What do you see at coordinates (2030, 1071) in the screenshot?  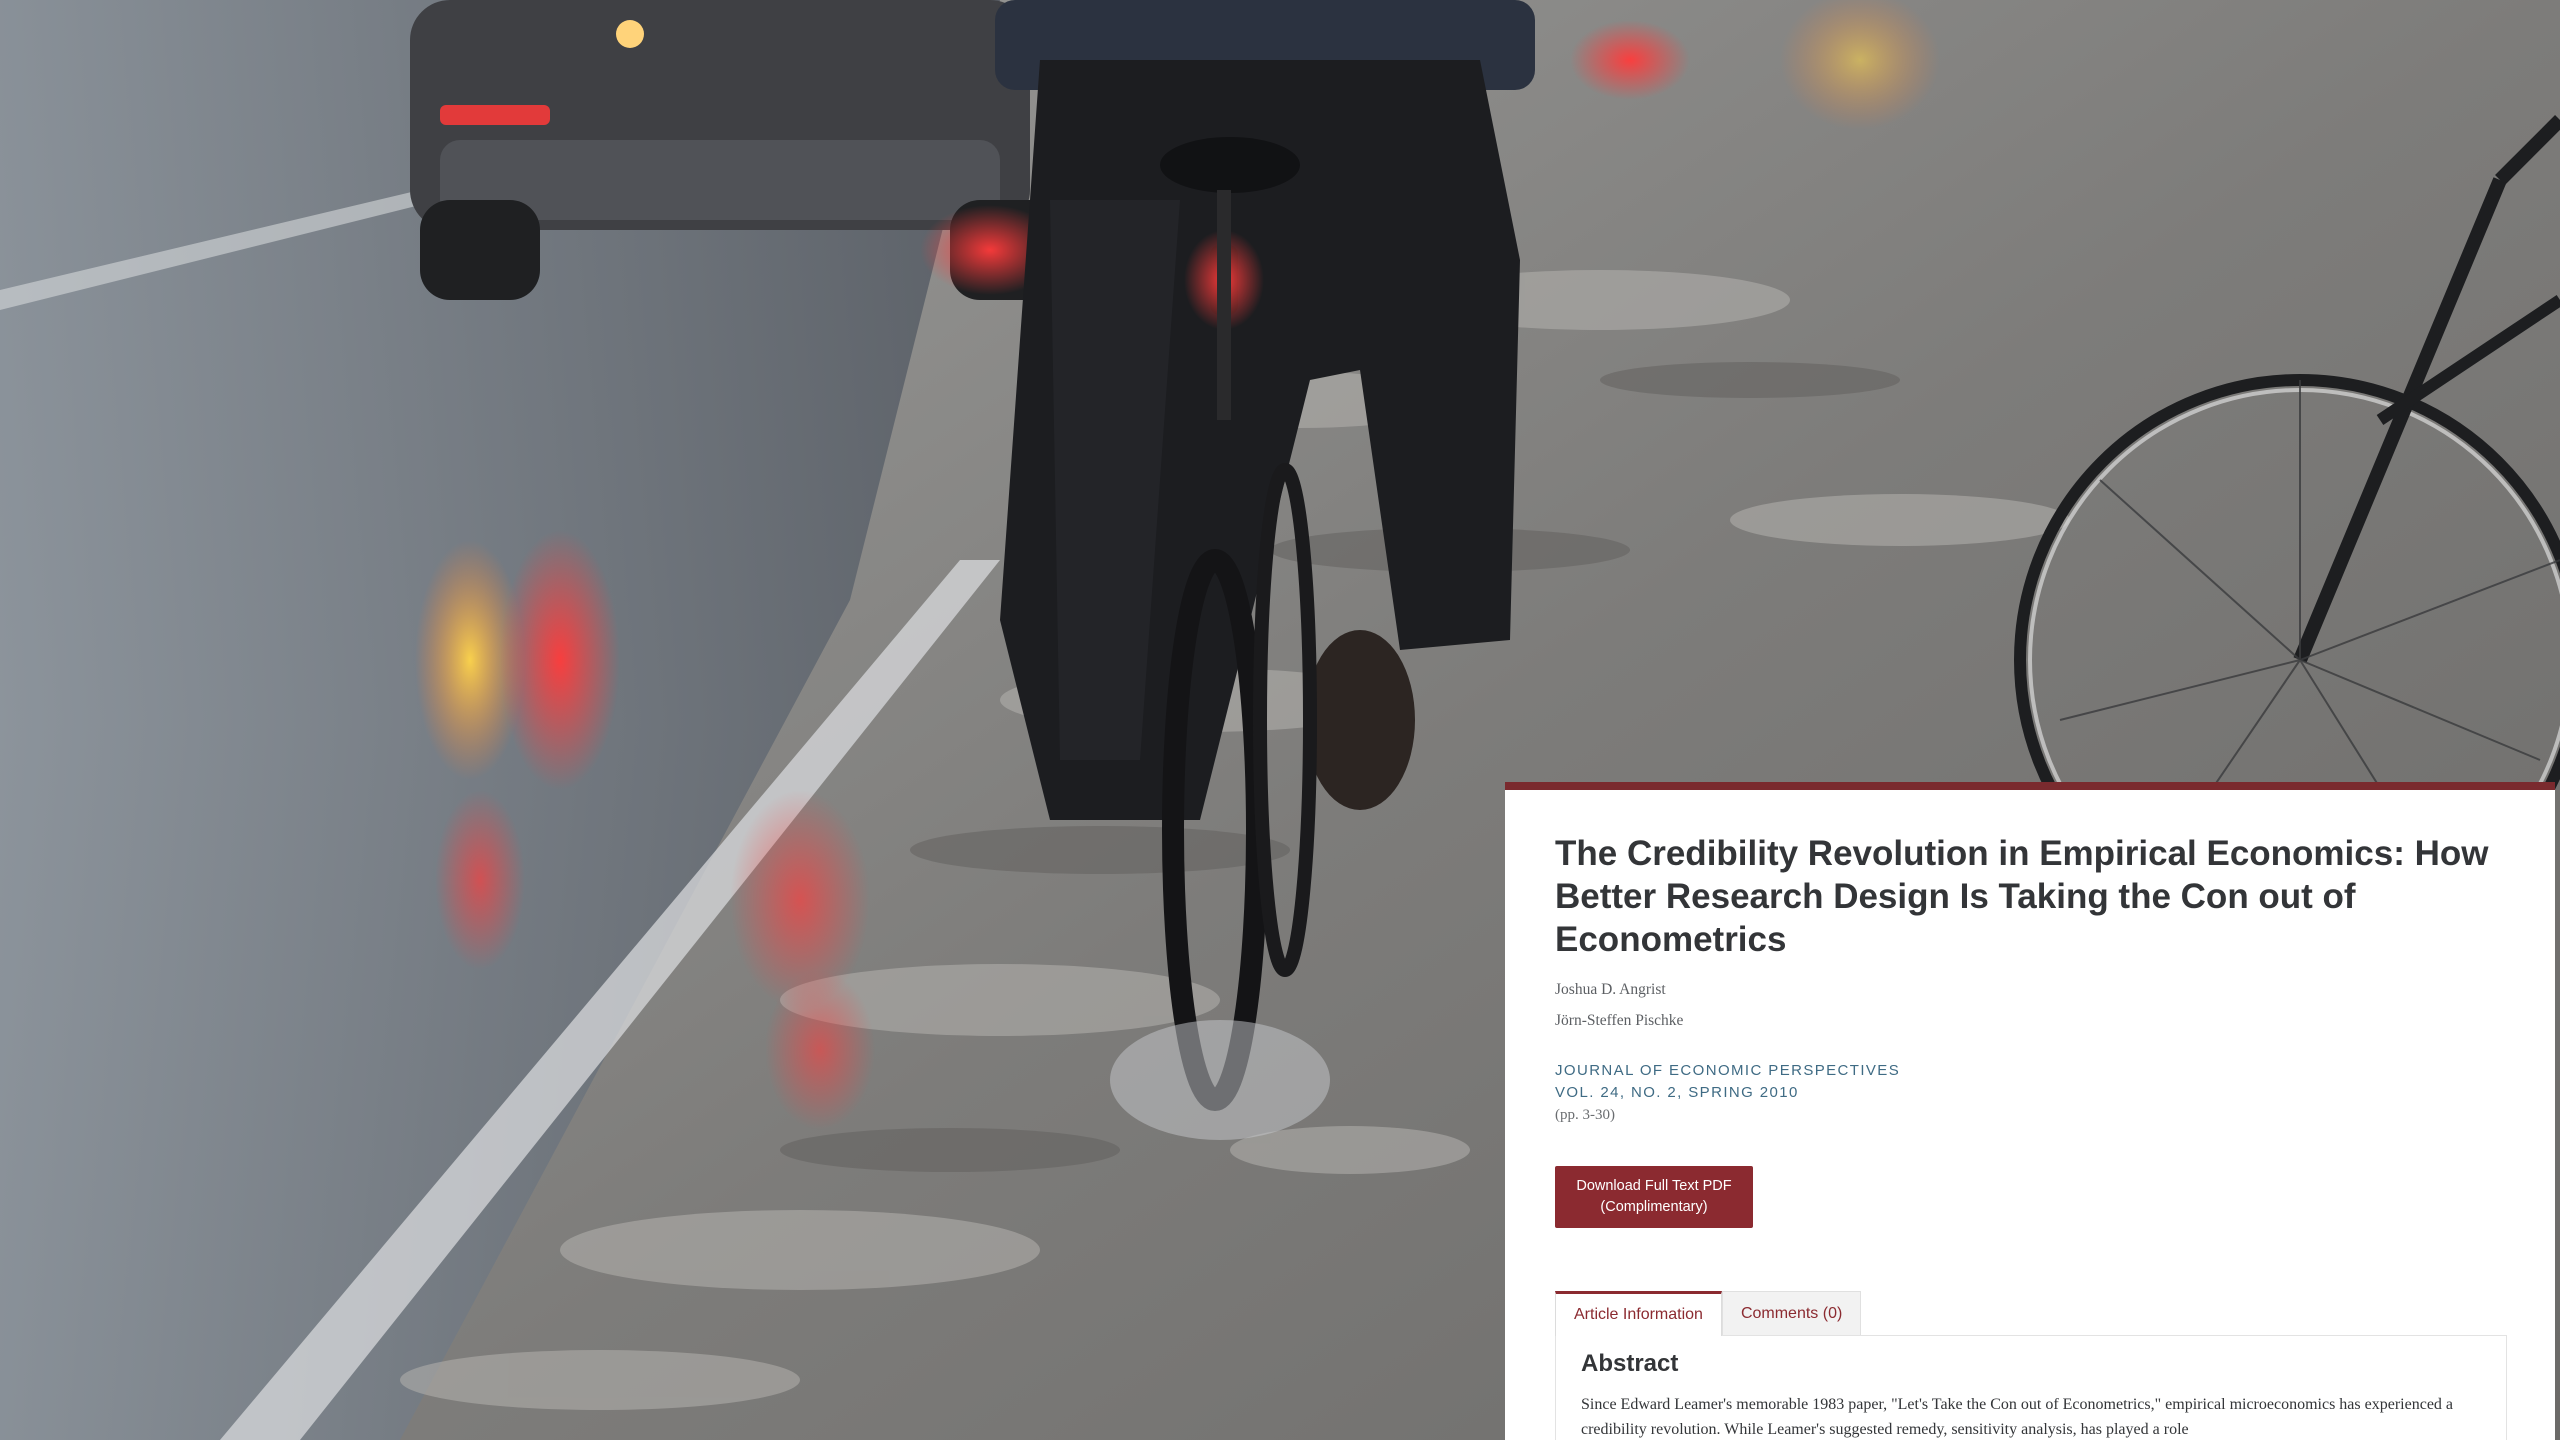 I see `journal-name: Journal of Economic Perspectives` at bounding box center [2030, 1071].